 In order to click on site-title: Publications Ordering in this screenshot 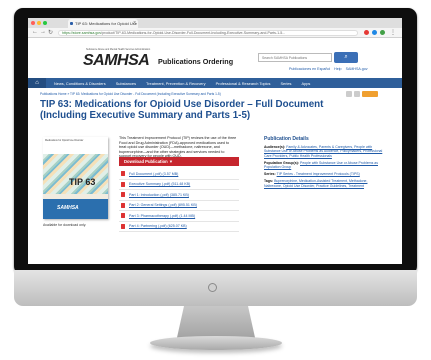, I will do `click(196, 61)`.